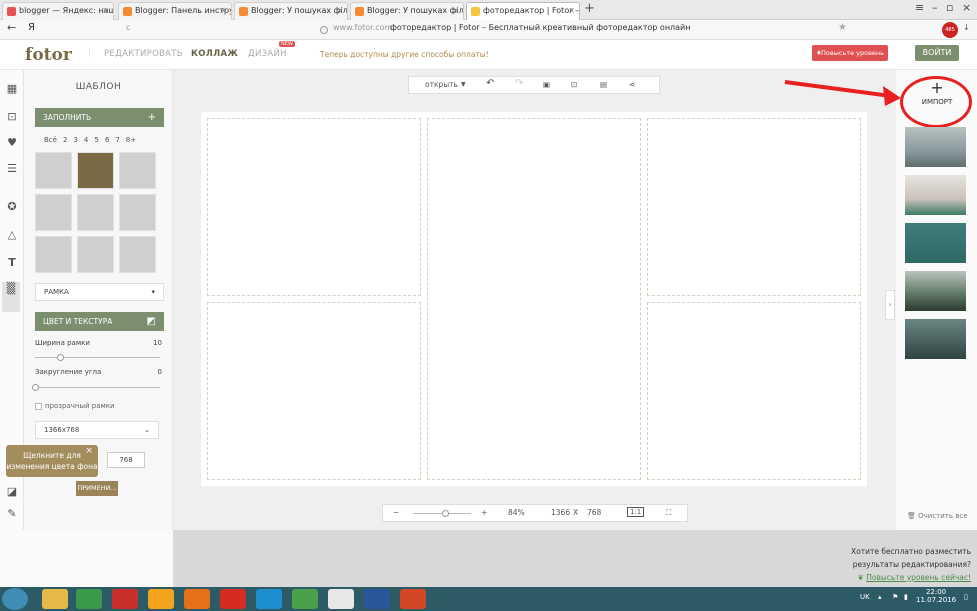  I want to click on yandex-button: Я, so click(31, 27).